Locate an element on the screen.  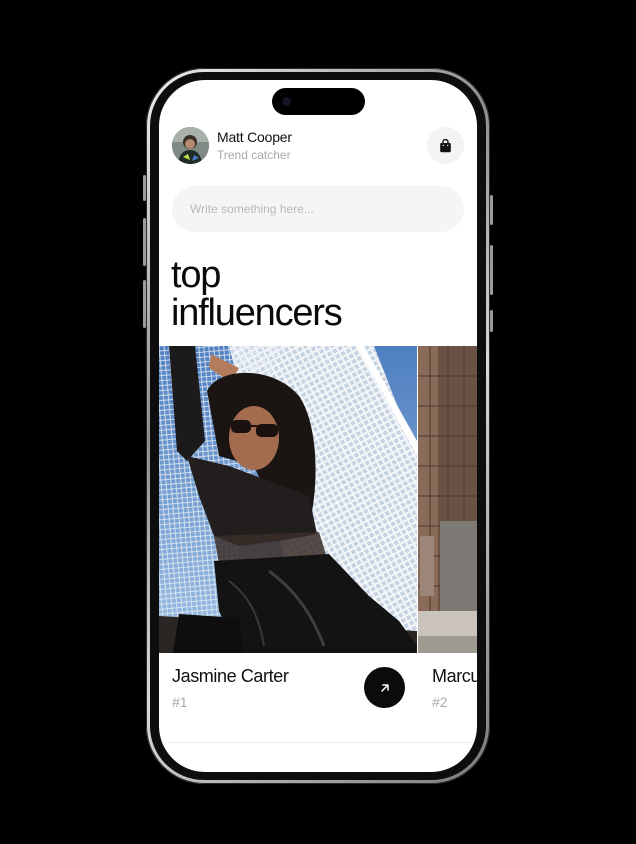
volume-down-button is located at coordinates (144, 304).